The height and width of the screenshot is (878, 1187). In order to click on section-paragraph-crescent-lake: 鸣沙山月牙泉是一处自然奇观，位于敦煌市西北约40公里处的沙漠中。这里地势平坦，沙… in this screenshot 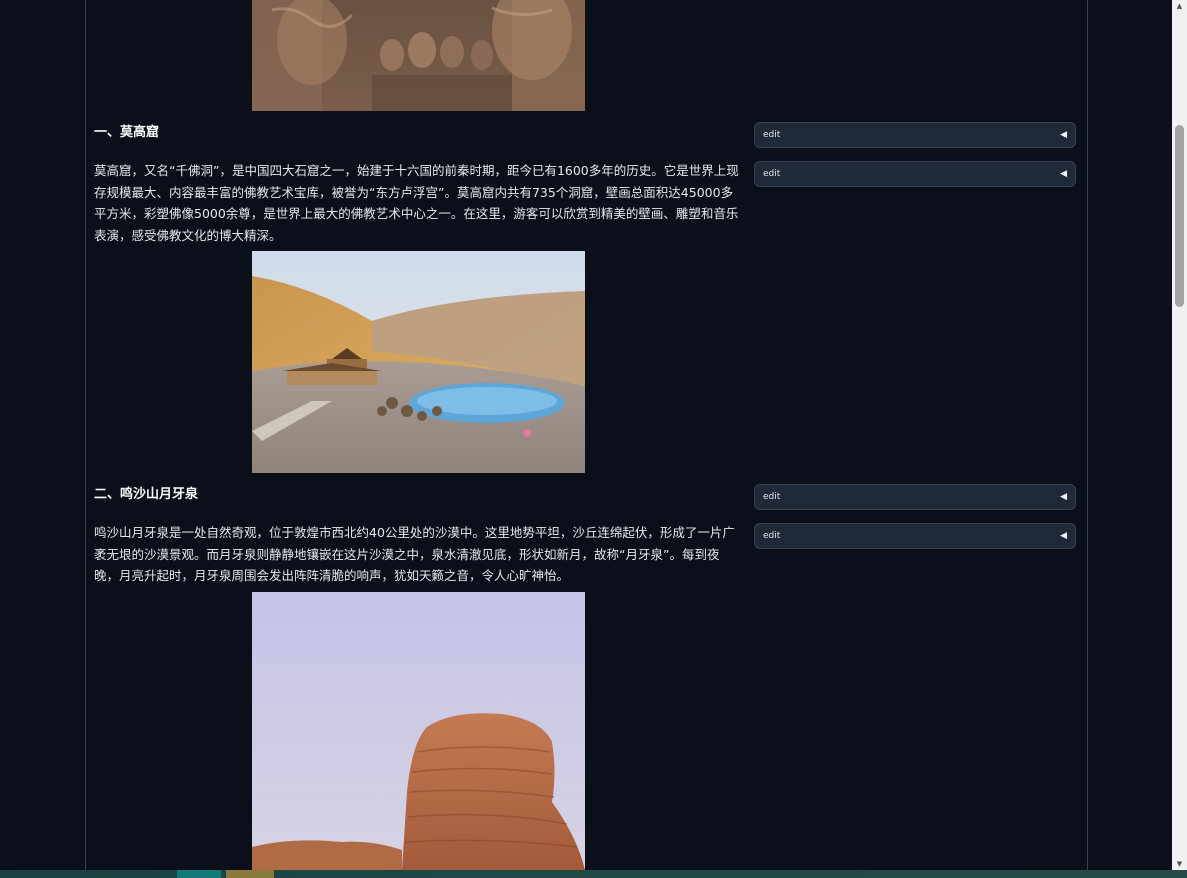, I will do `click(414, 554)`.